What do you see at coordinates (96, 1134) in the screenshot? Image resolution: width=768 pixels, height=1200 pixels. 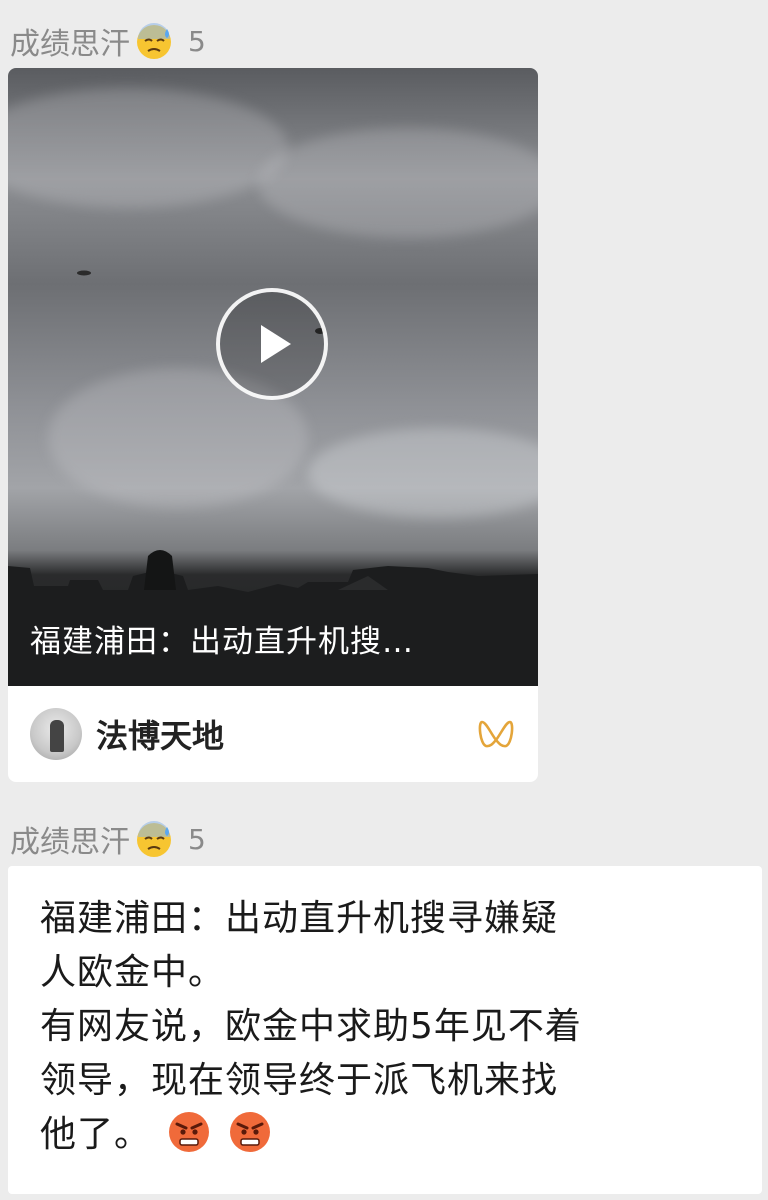 I see `message-line: 他了。` at bounding box center [96, 1134].